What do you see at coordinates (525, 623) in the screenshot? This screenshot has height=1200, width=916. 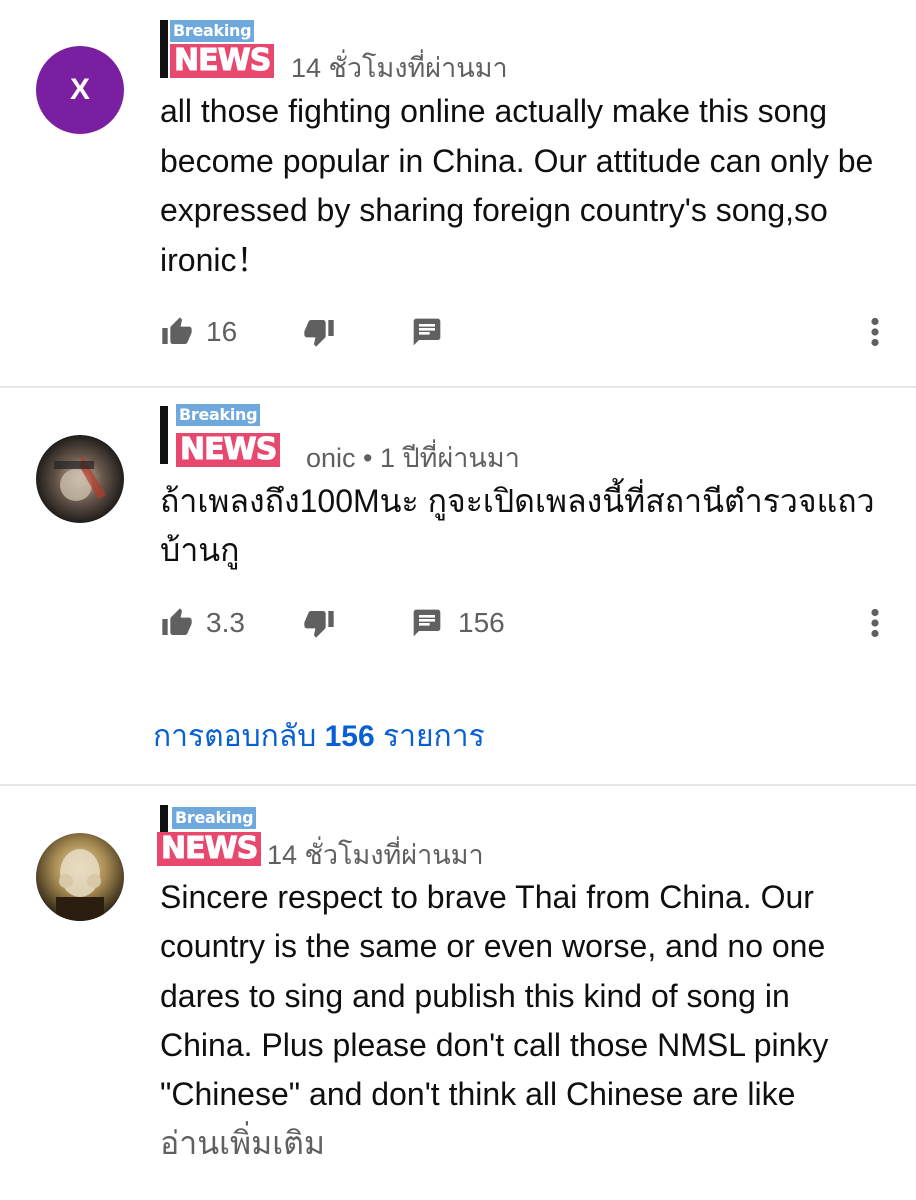 I see `comment-actions: 3.3 156` at bounding box center [525, 623].